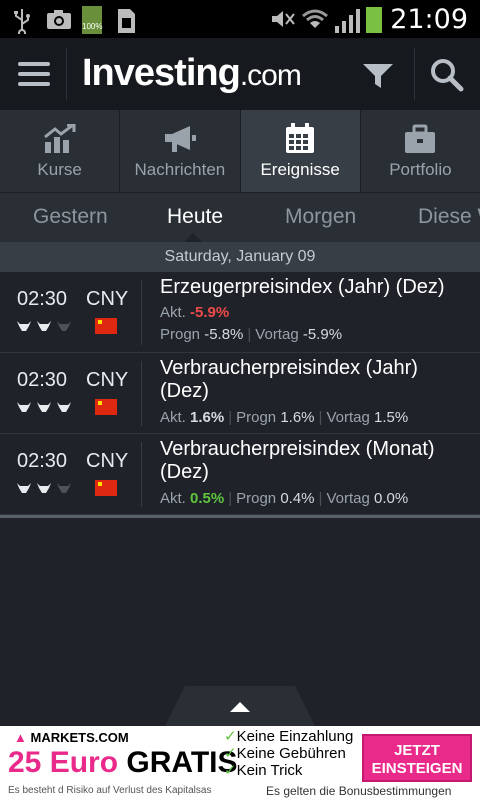 This screenshot has width=480, height=800. What do you see at coordinates (240, 19) in the screenshot?
I see `status-bar: 100% 21:09` at bounding box center [240, 19].